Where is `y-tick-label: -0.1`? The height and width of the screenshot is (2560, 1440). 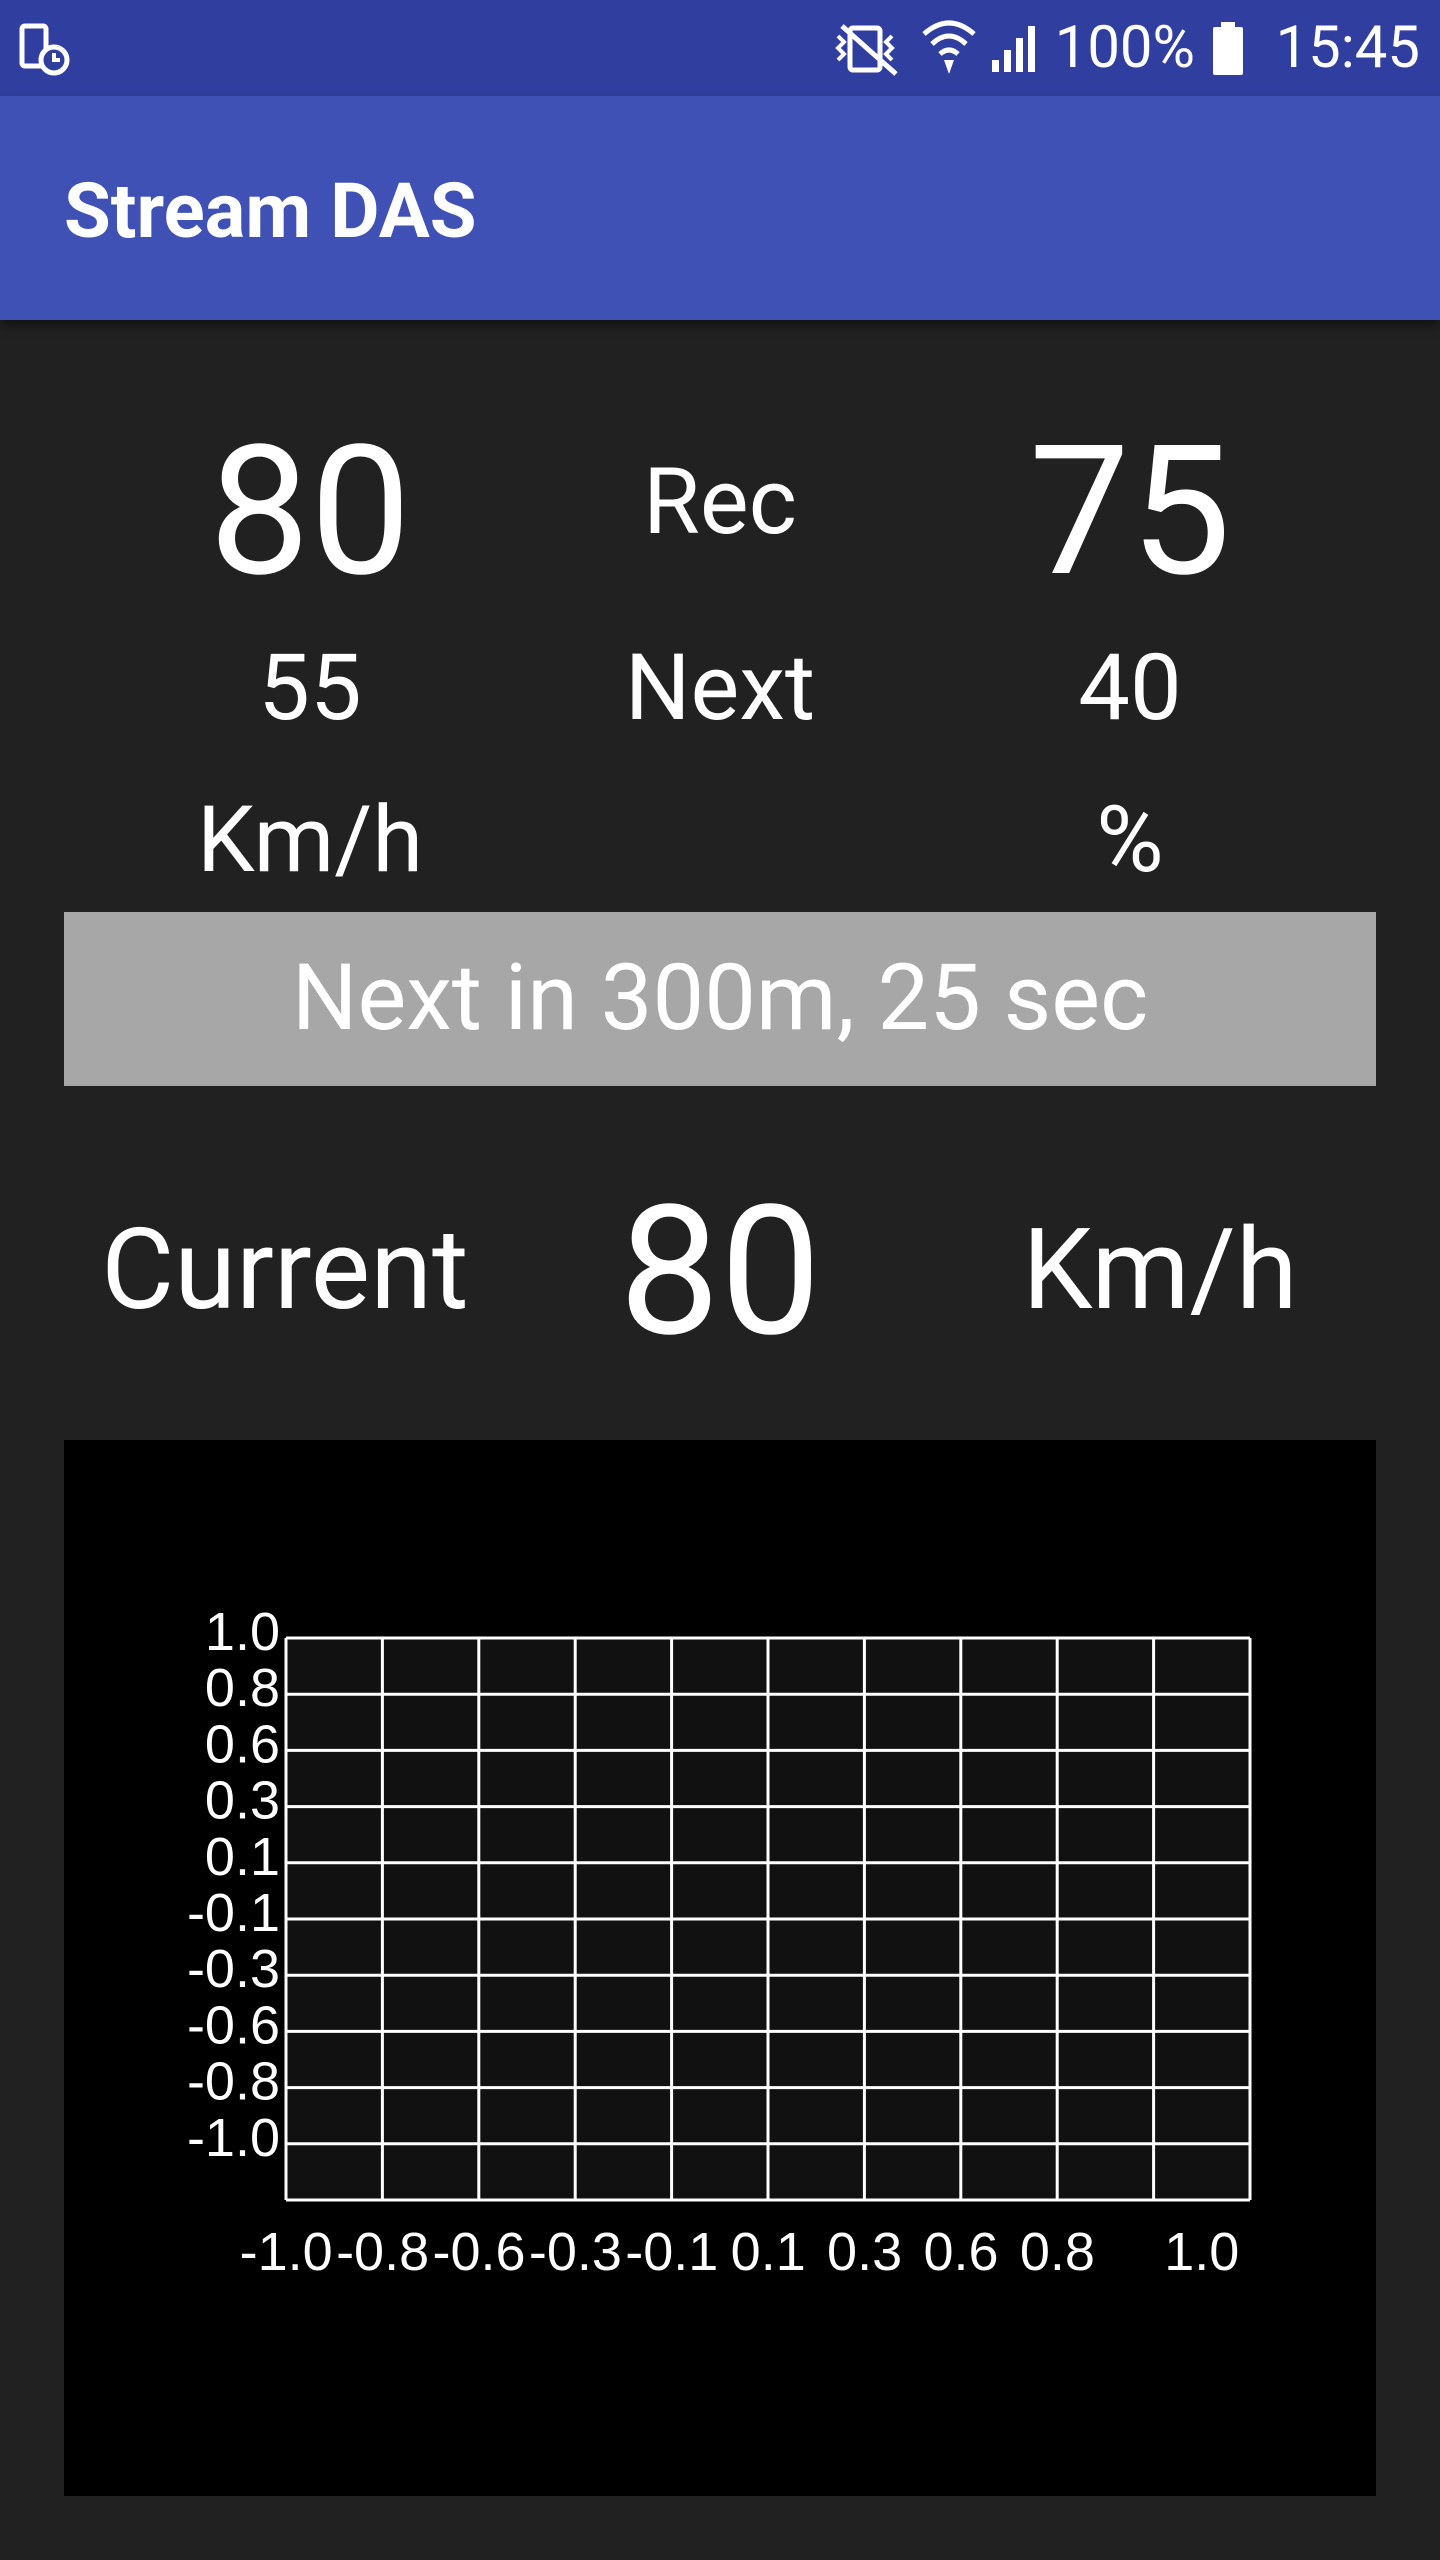
y-tick-label: -0.1 is located at coordinates (233, 1913).